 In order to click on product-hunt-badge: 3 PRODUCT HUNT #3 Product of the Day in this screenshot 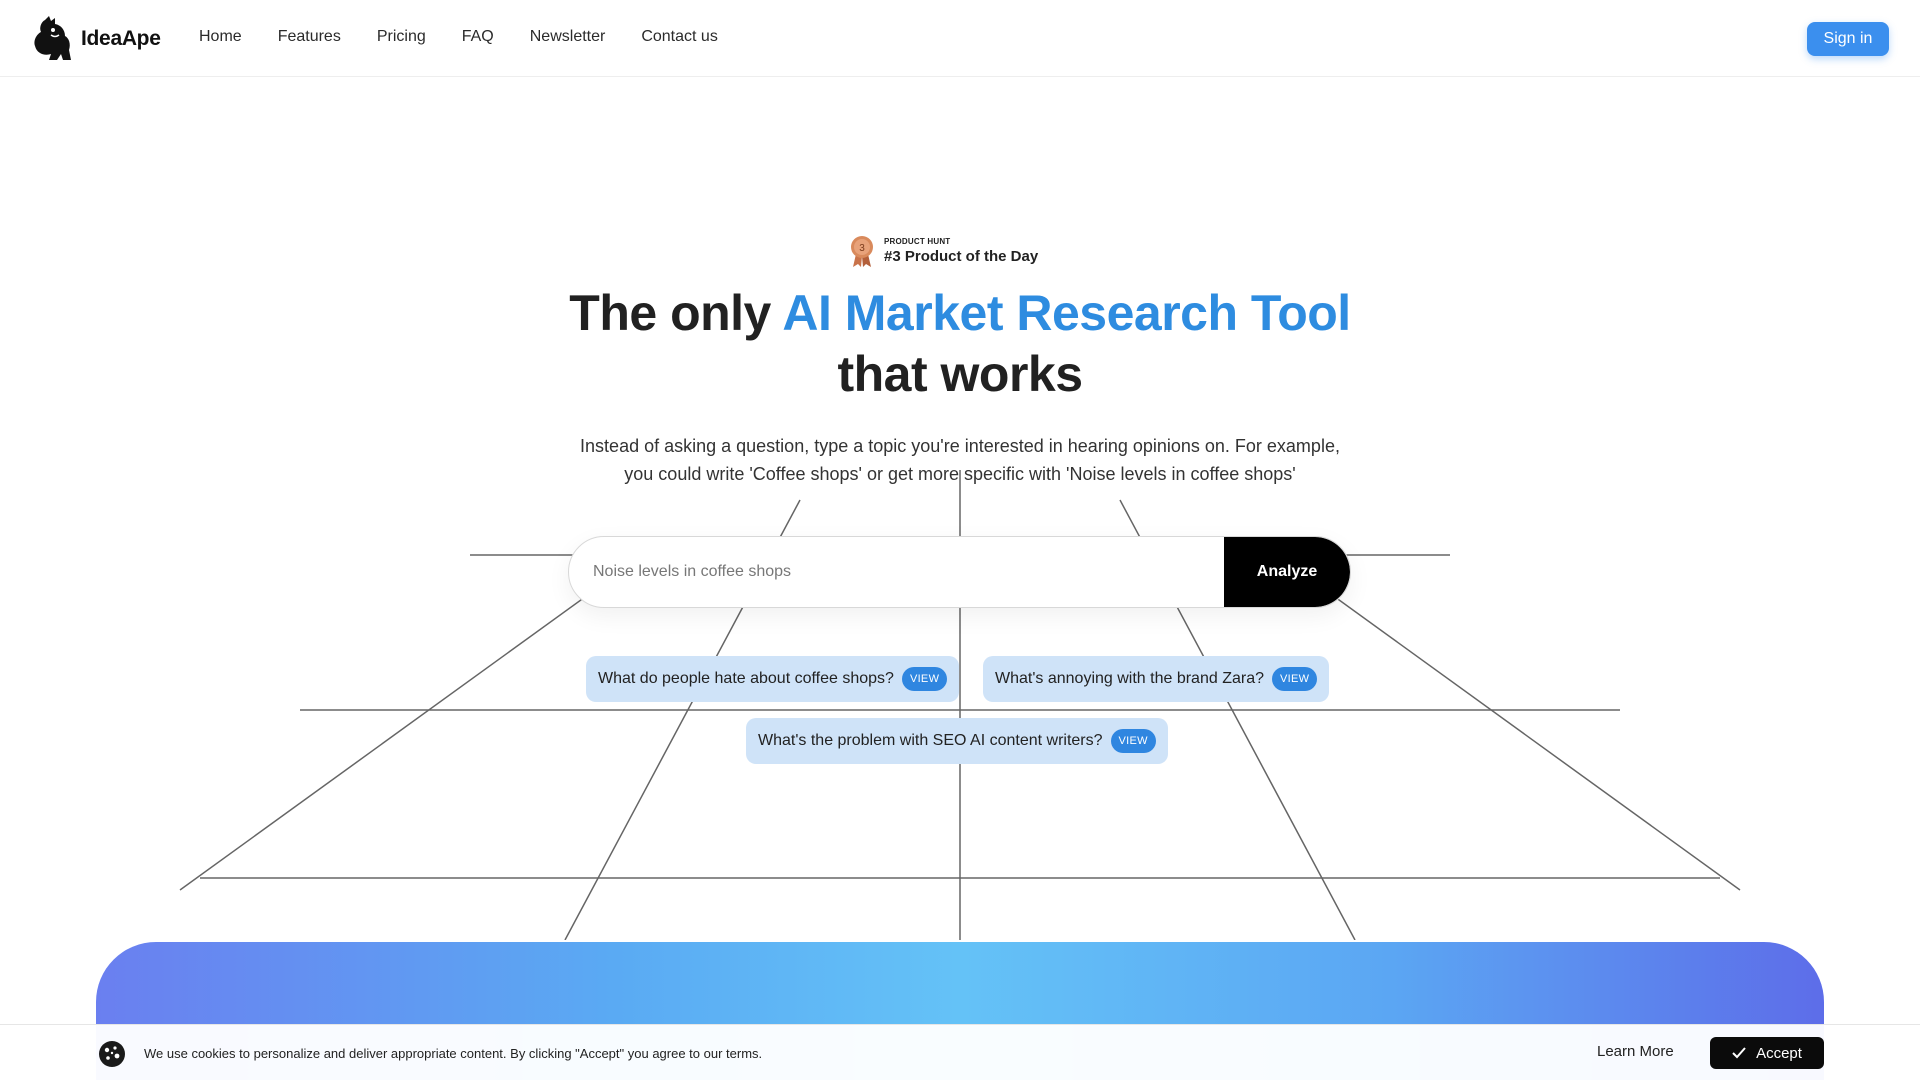, I will do `click(943, 251)`.